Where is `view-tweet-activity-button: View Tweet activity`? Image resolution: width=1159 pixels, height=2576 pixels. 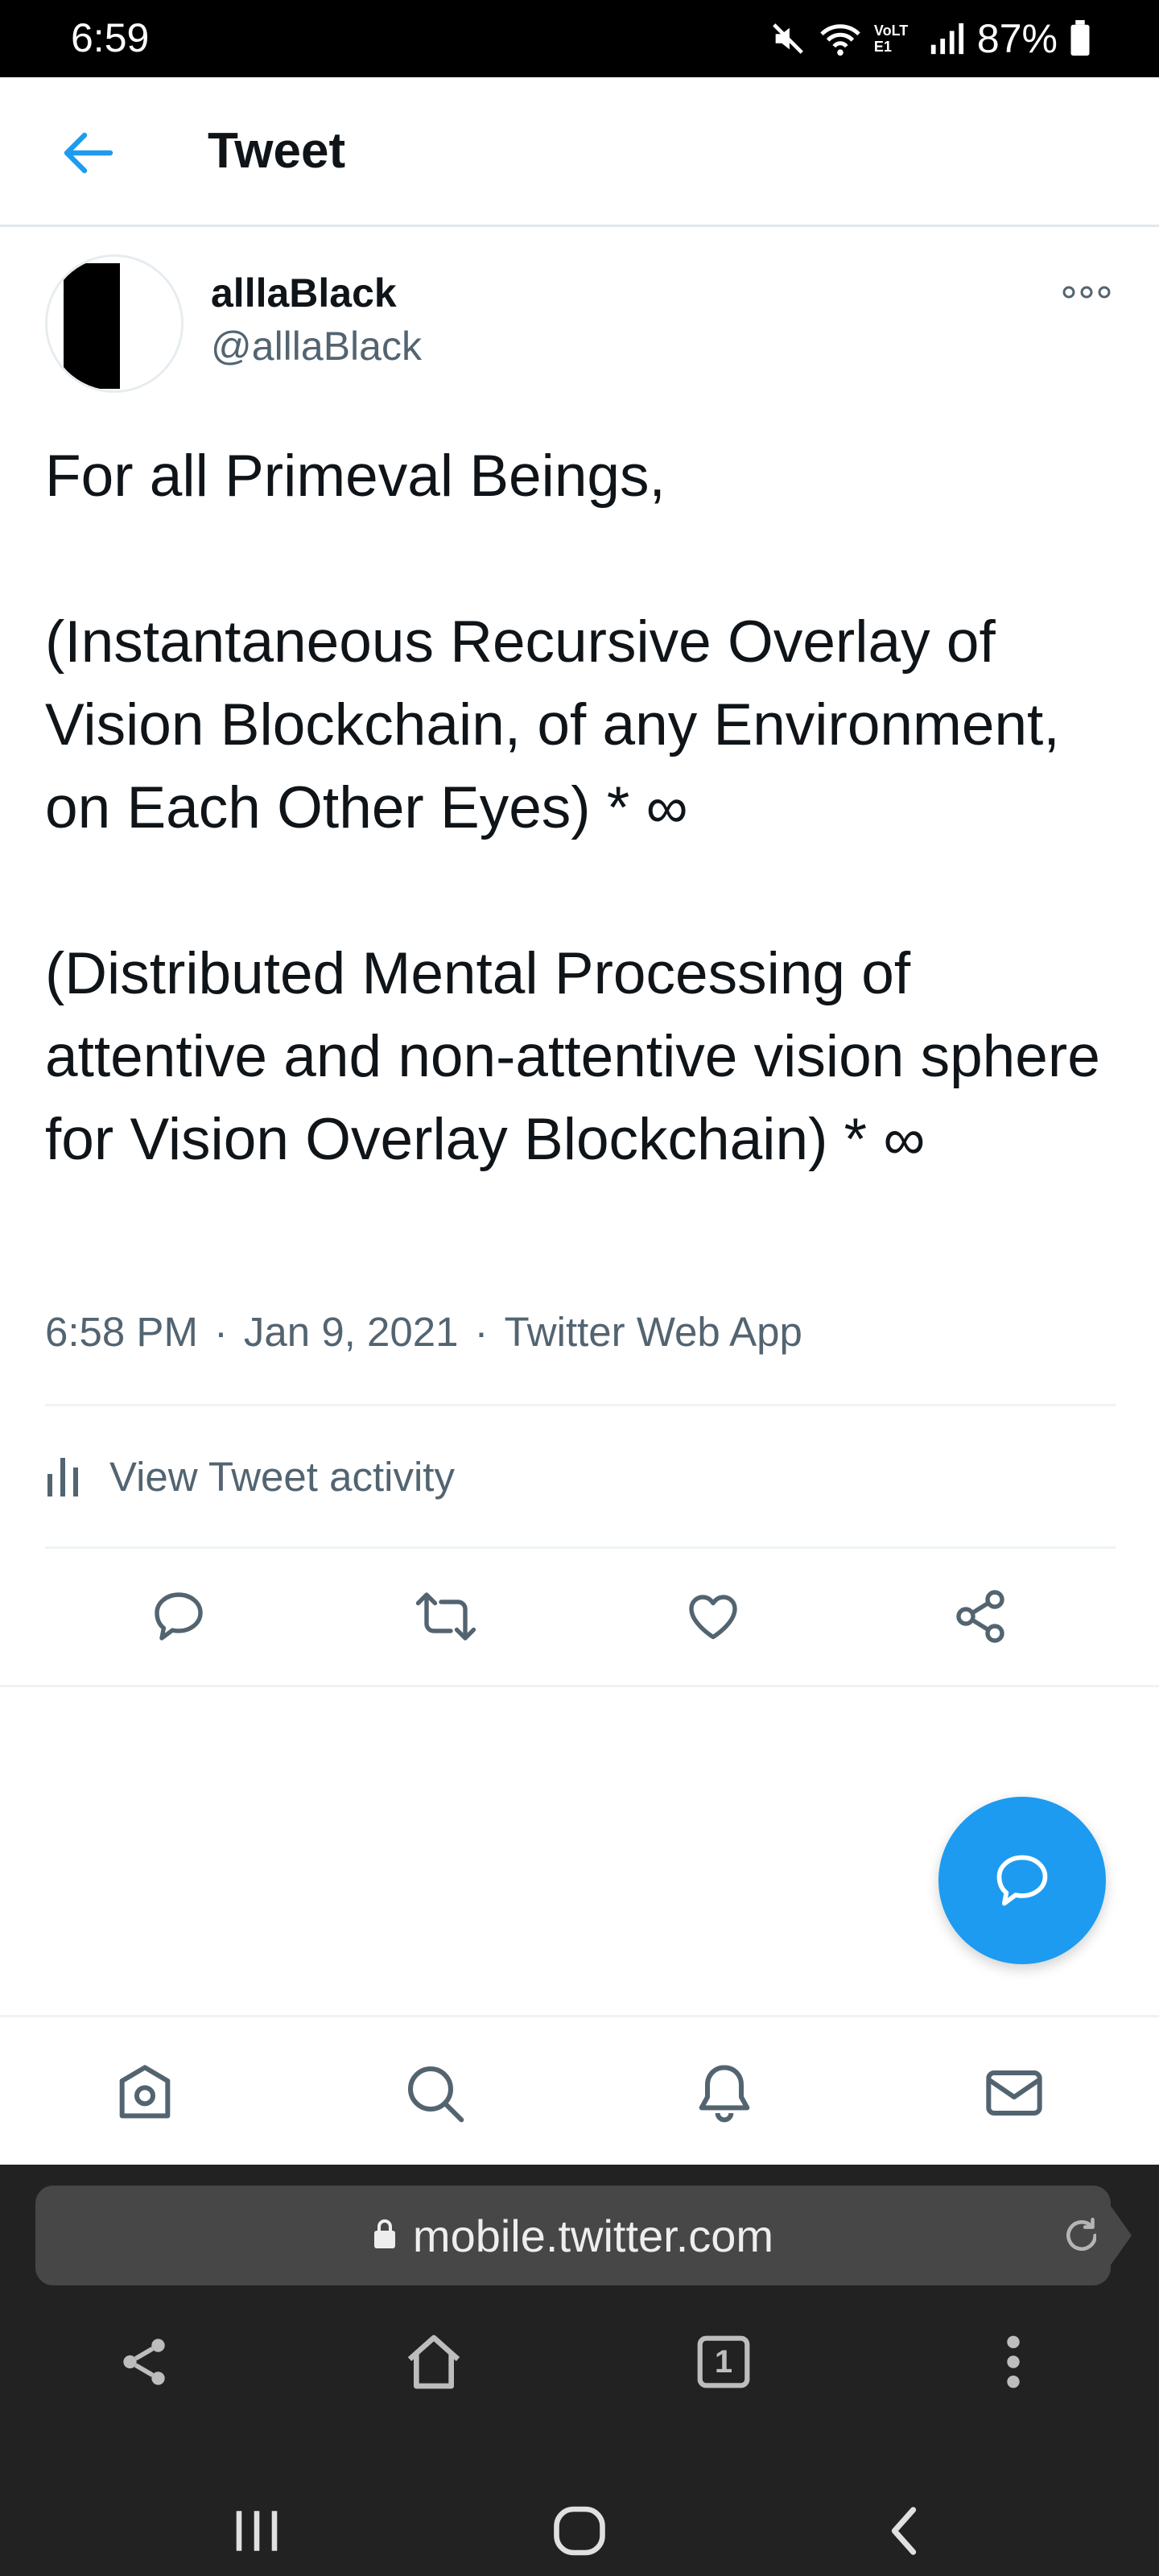
view-tweet-activity-button: View Tweet activity is located at coordinates (580, 1476).